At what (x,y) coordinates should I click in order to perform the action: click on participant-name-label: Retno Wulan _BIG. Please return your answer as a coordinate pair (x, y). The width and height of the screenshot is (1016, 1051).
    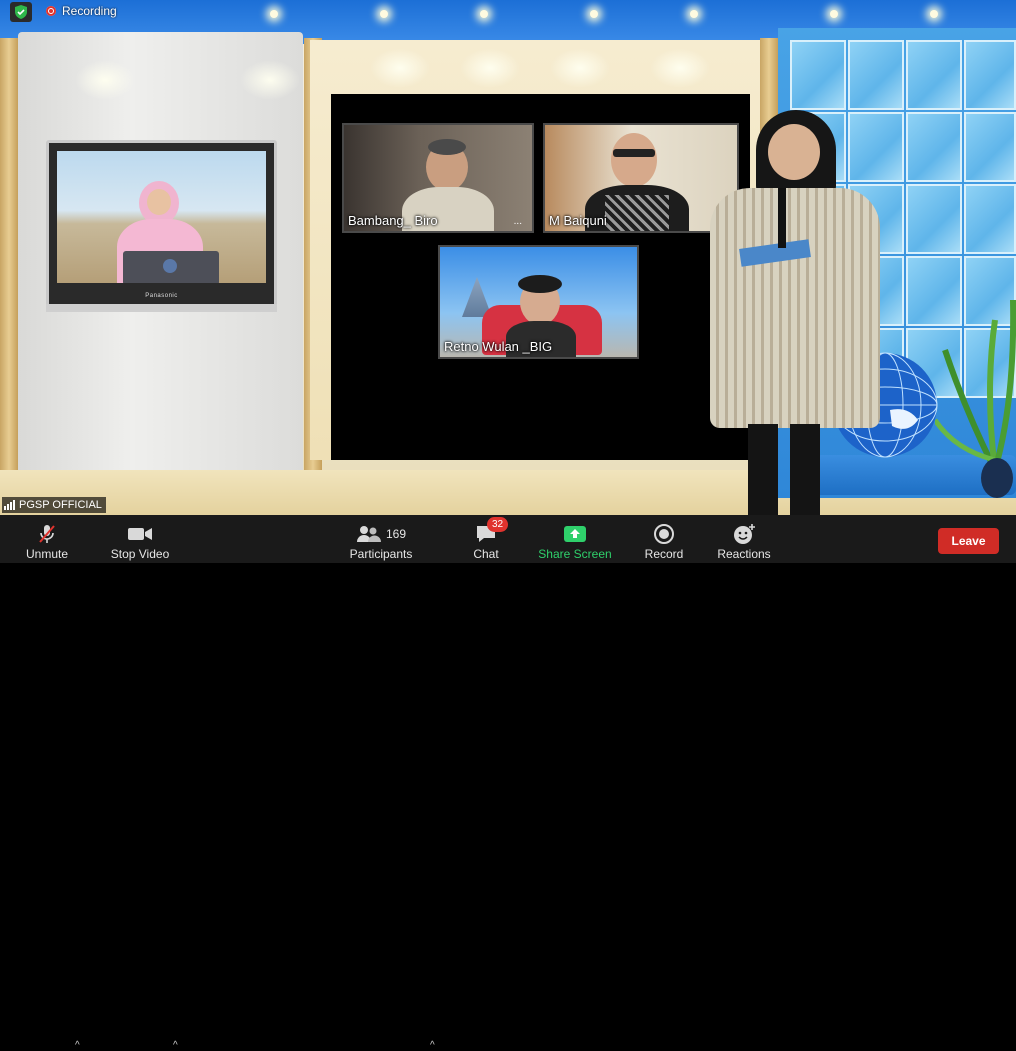
    Looking at the image, I should click on (498, 346).